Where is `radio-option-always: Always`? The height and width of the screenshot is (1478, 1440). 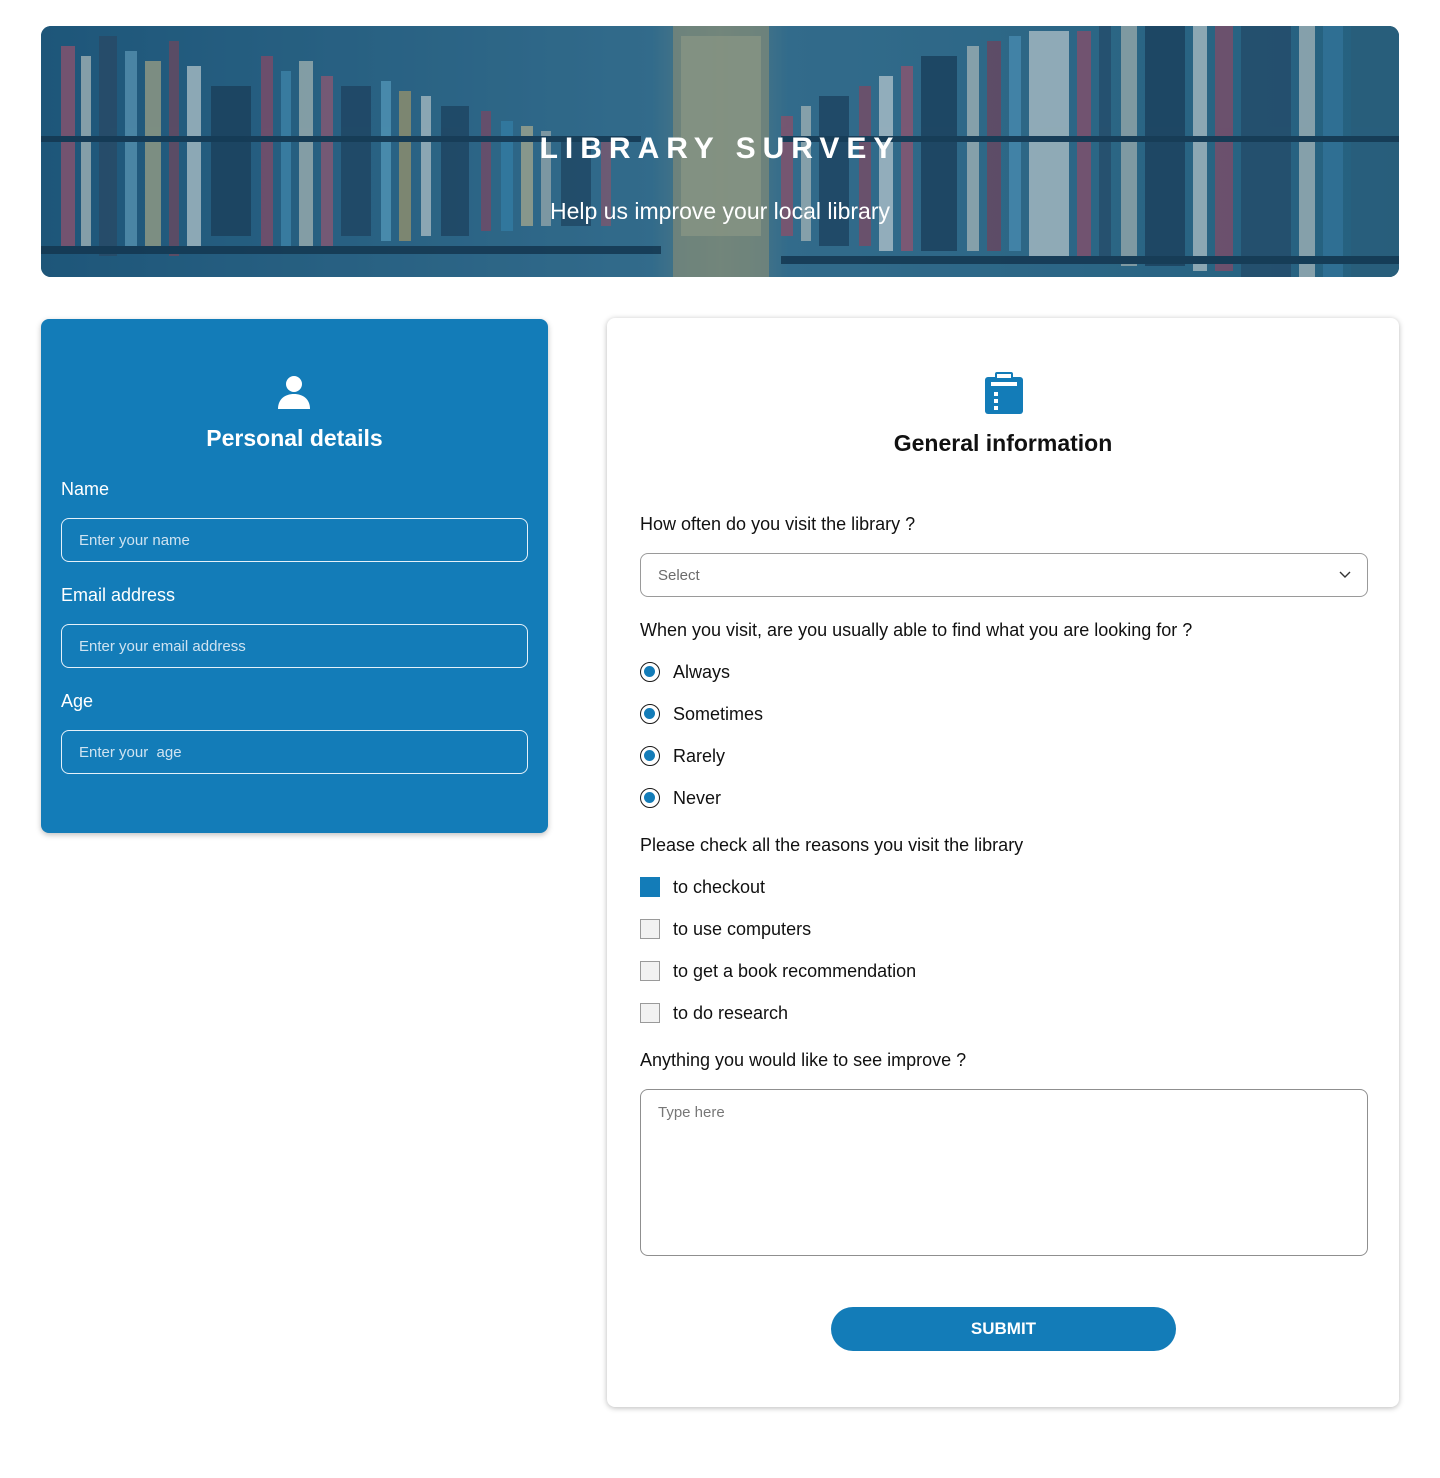 radio-option-always: Always is located at coordinates (685, 672).